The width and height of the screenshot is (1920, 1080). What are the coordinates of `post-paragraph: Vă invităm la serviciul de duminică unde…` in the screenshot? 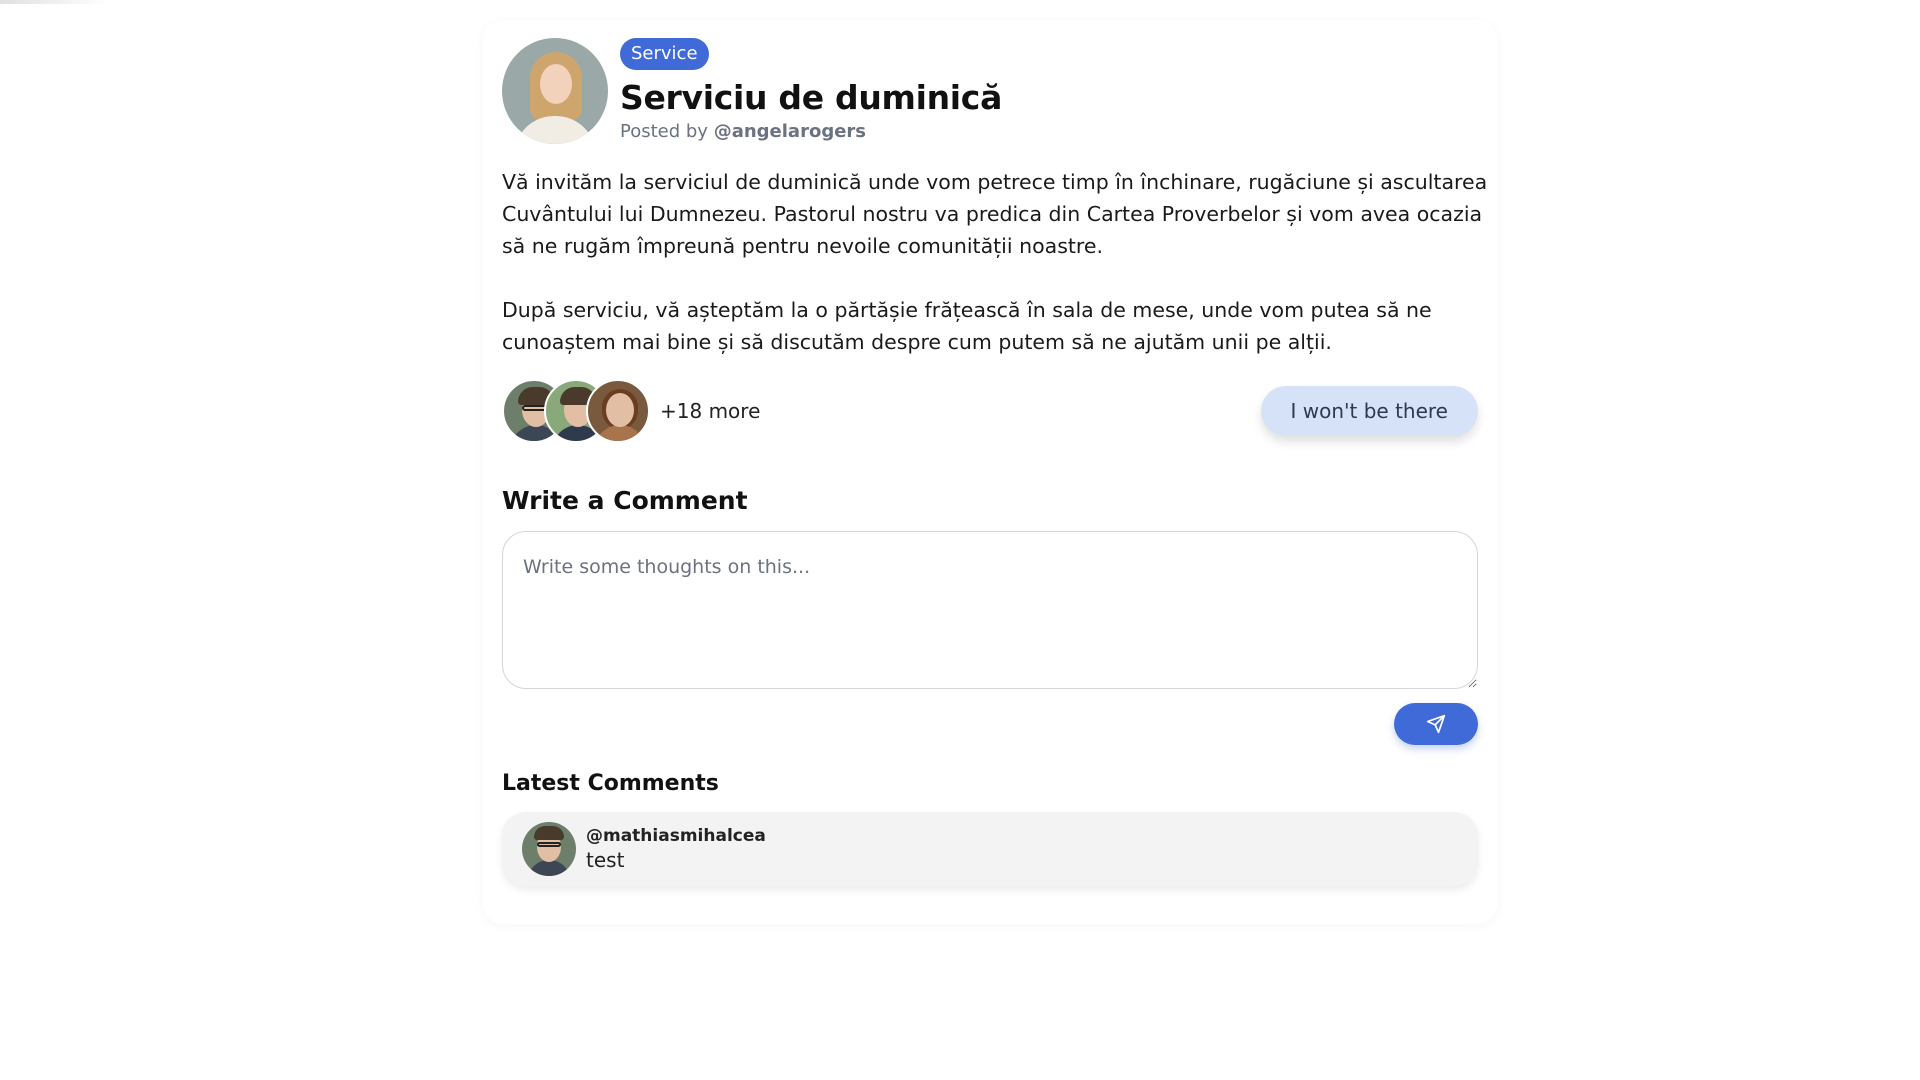 It's located at (995, 214).